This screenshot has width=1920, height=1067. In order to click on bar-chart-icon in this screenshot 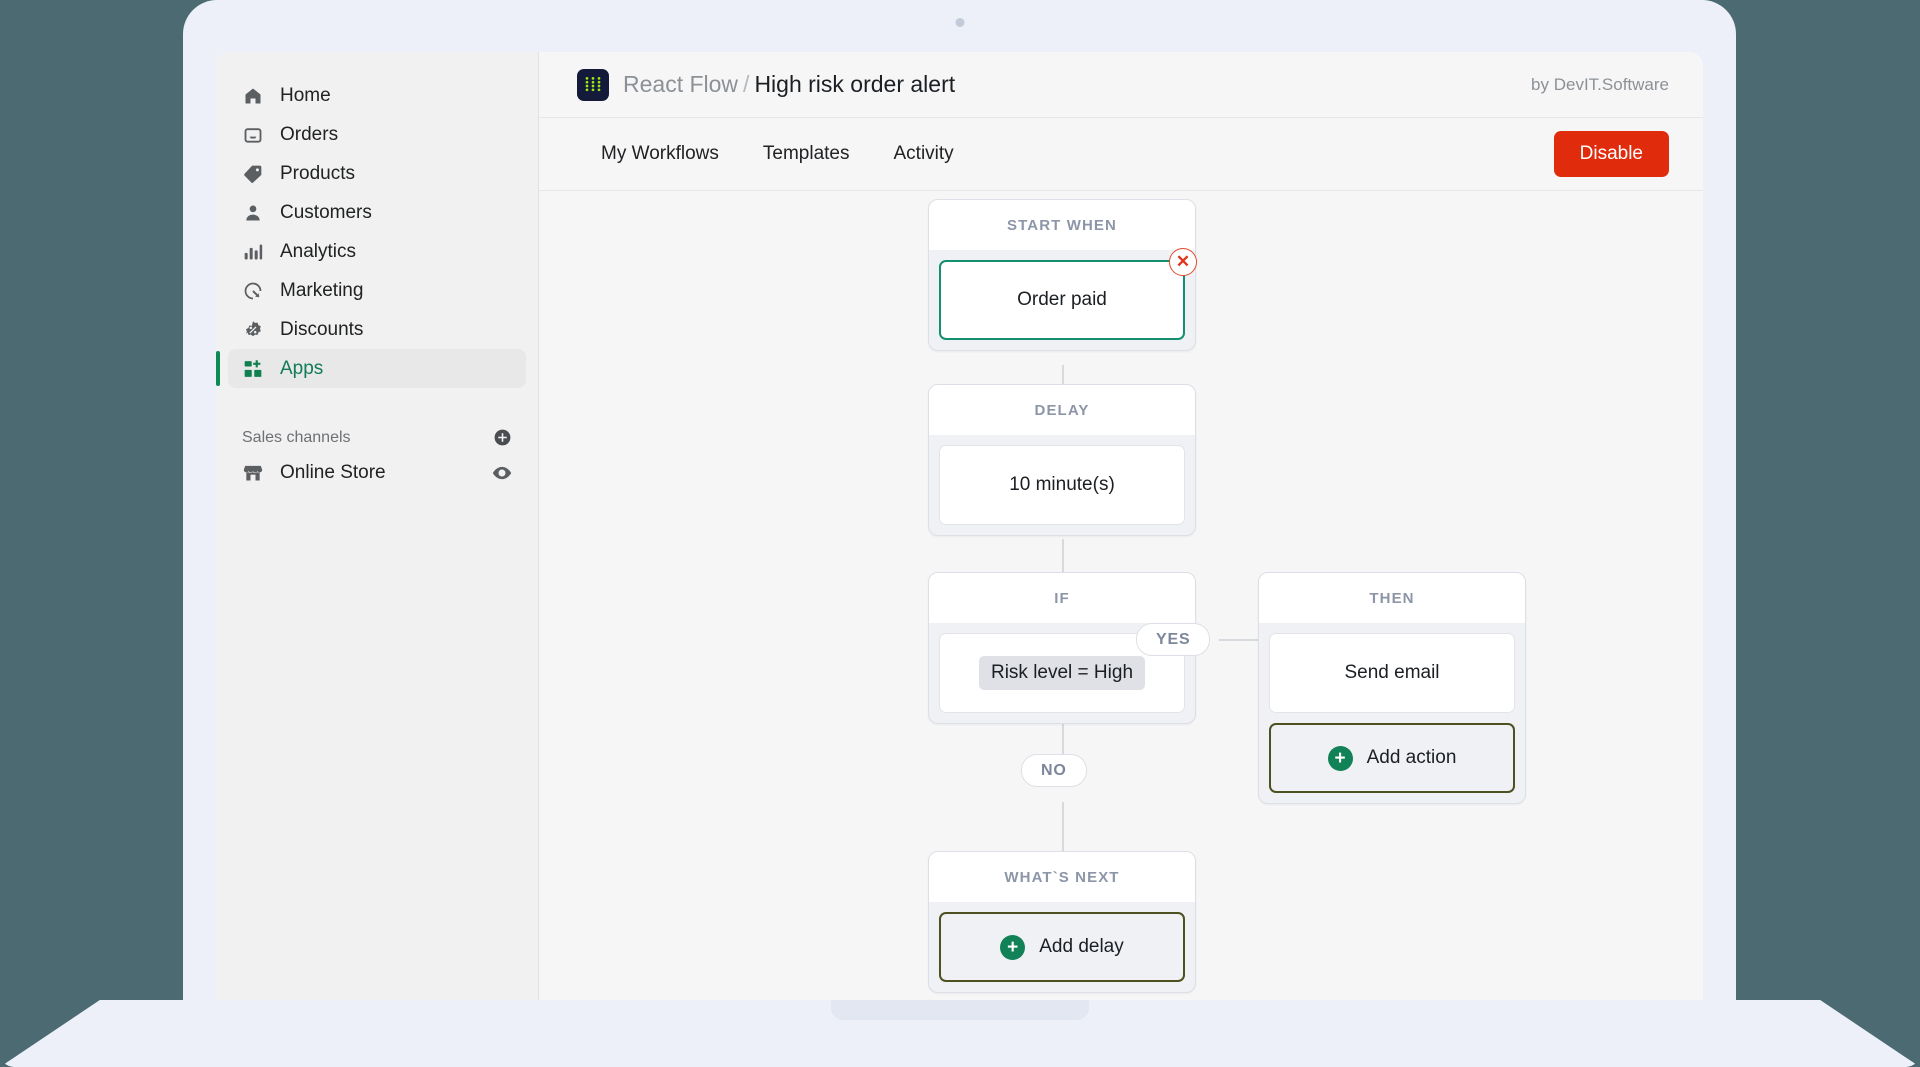, I will do `click(253, 252)`.